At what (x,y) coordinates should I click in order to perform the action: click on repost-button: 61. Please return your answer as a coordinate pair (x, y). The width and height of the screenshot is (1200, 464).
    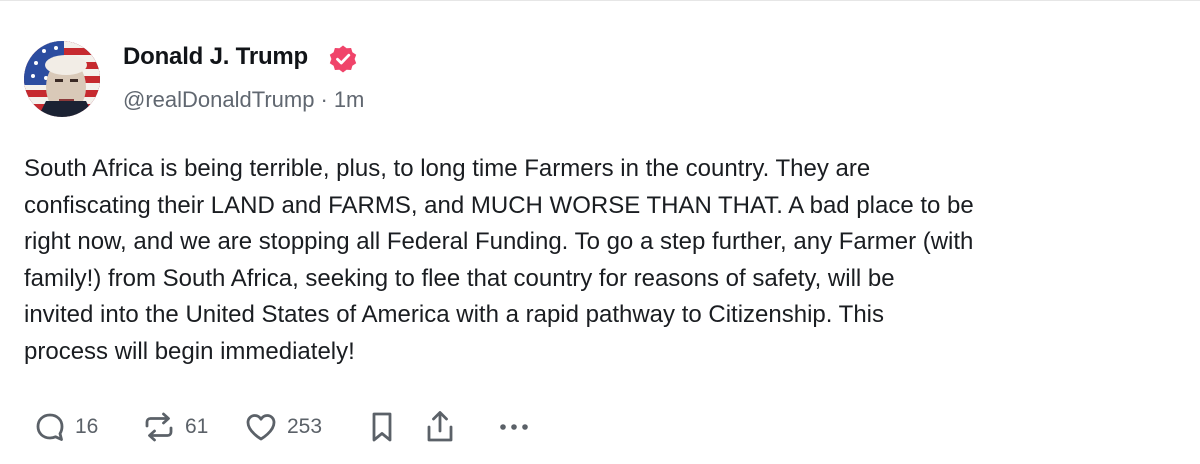
    Looking at the image, I should click on (193, 427).